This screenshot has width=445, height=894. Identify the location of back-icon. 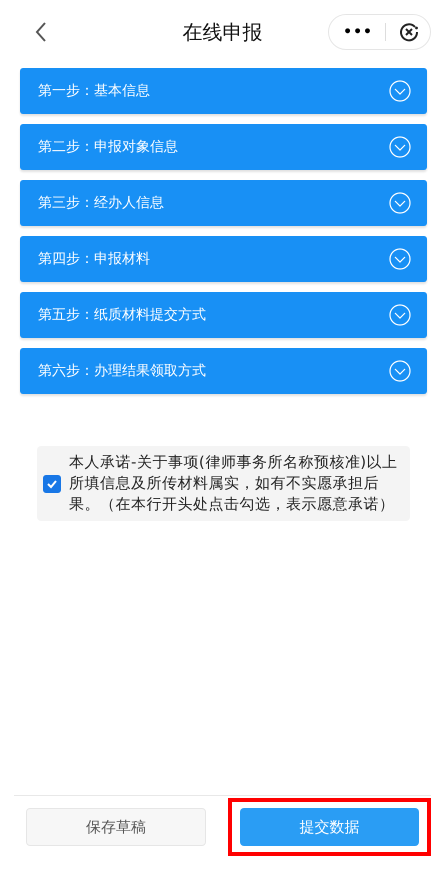
(41, 32).